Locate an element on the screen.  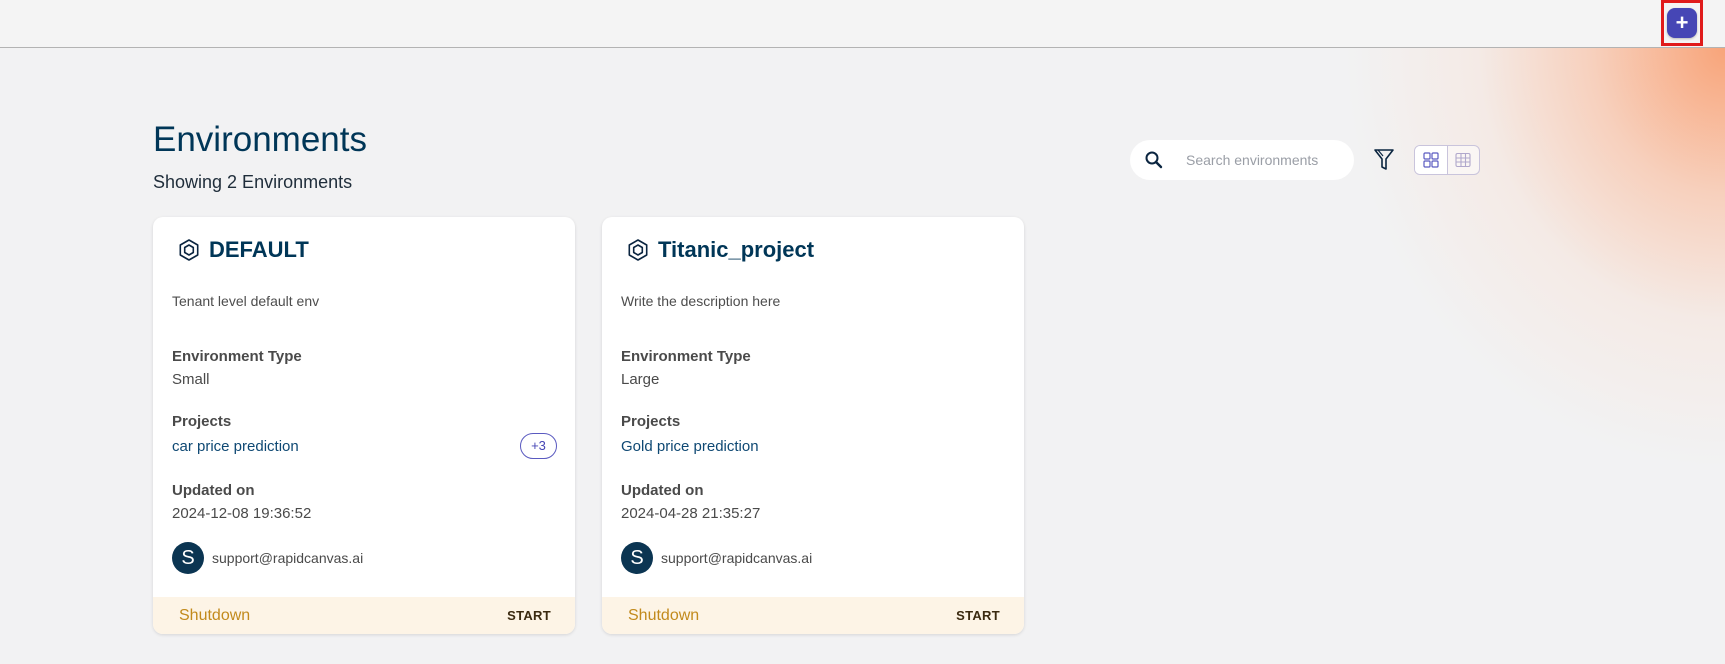
card-header: Titanic_project is located at coordinates (720, 250).